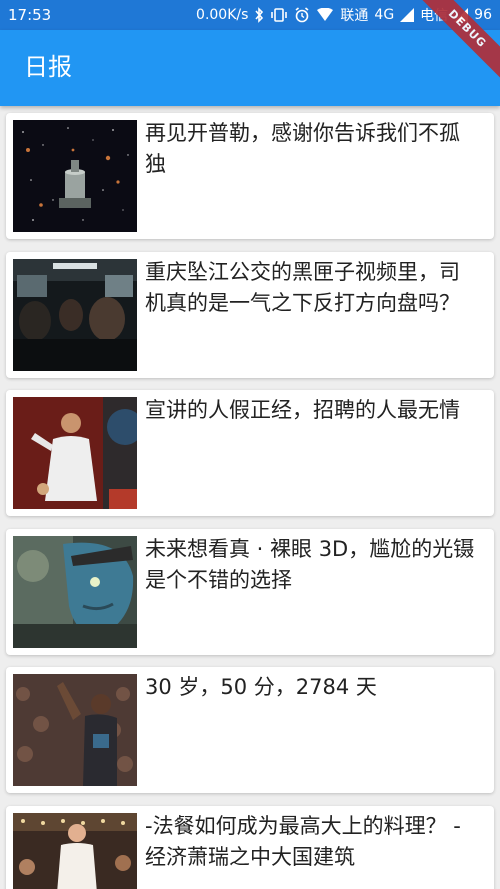  What do you see at coordinates (279, 15) in the screenshot?
I see `vibrate-icon` at bounding box center [279, 15].